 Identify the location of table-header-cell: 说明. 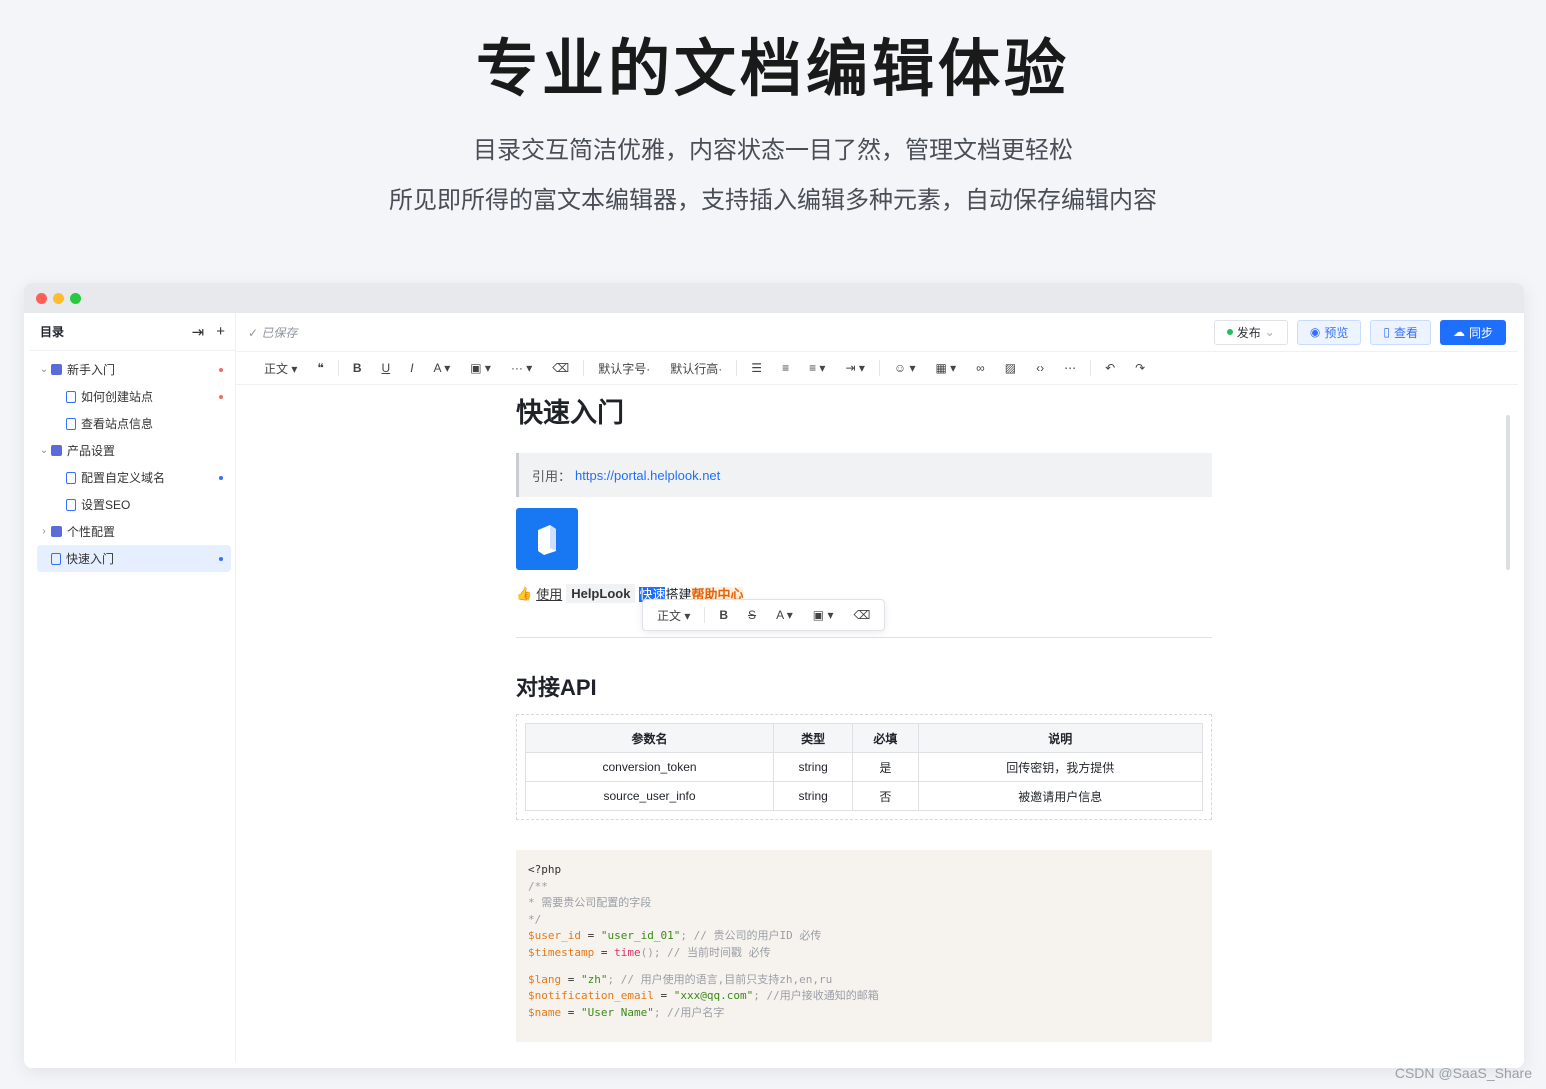
(1060, 738).